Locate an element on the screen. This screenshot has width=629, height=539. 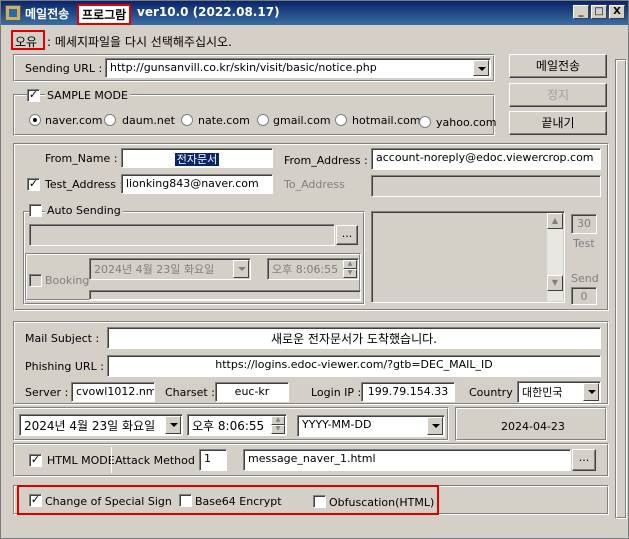
radio-hotmail is located at coordinates (341, 120).